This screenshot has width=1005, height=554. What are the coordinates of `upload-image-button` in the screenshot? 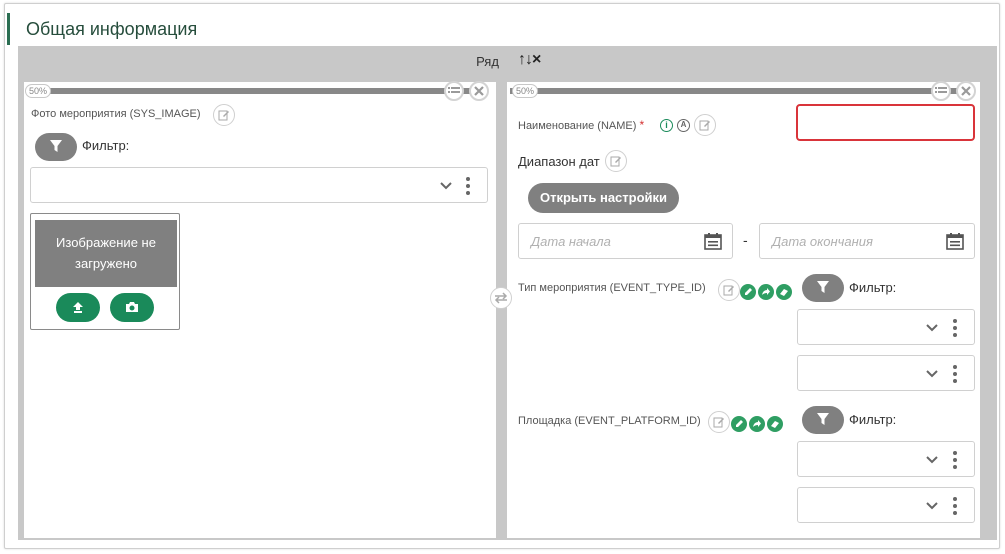 It's located at (78, 307).